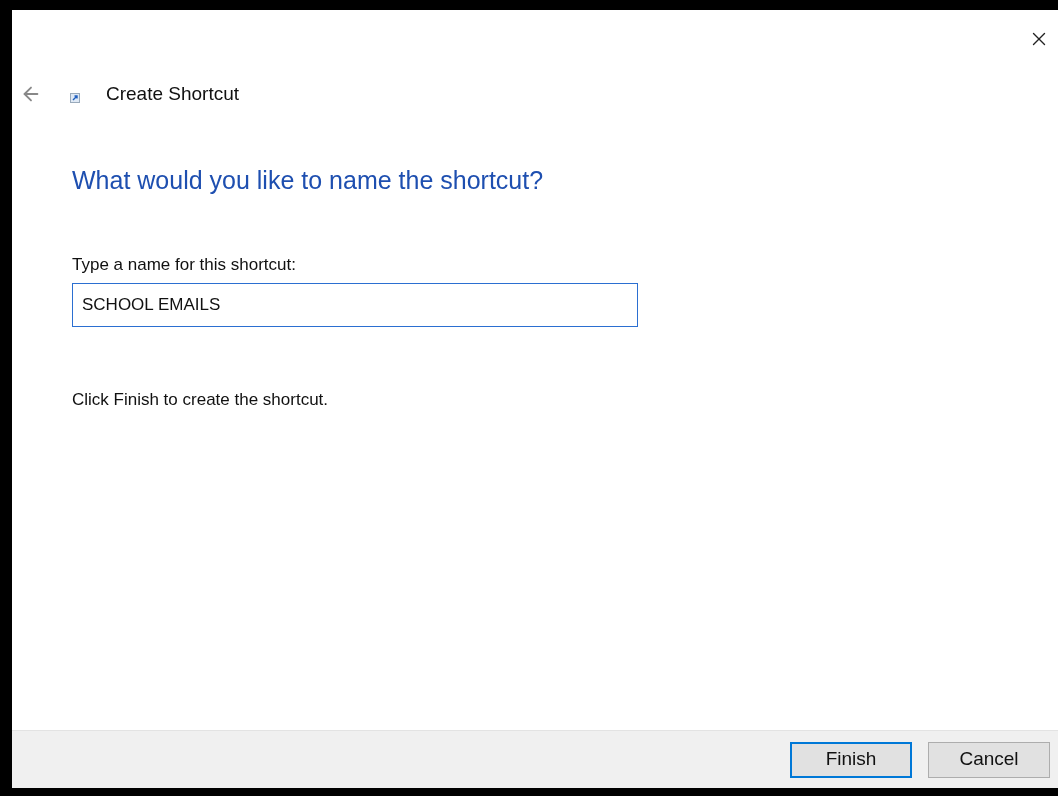 Image resolution: width=1058 pixels, height=796 pixels. Describe the element at coordinates (355, 305) in the screenshot. I see `shortcut-name-field: SCHOOL EMAILS` at that location.